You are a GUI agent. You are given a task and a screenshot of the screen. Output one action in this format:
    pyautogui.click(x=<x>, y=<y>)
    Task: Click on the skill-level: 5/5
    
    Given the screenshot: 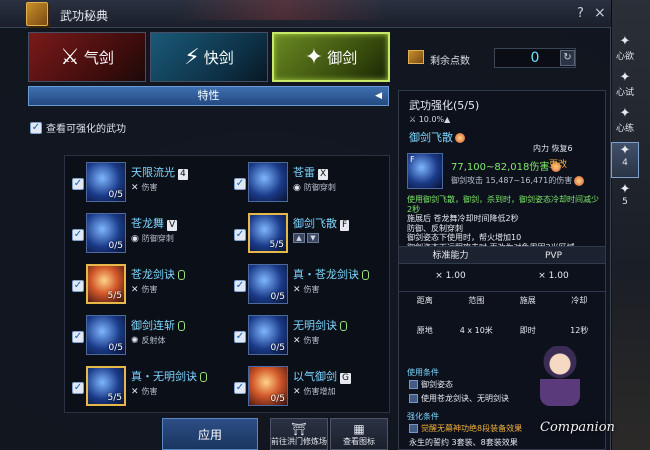 What is the action you would take?
    pyautogui.click(x=114, y=398)
    